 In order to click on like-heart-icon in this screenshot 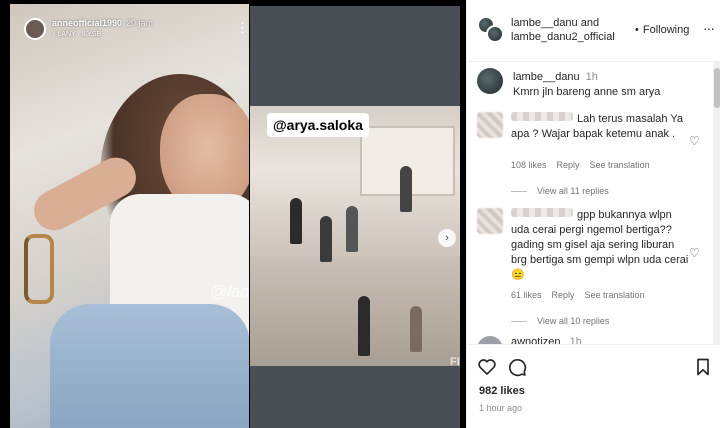, I will do `click(487, 367)`.